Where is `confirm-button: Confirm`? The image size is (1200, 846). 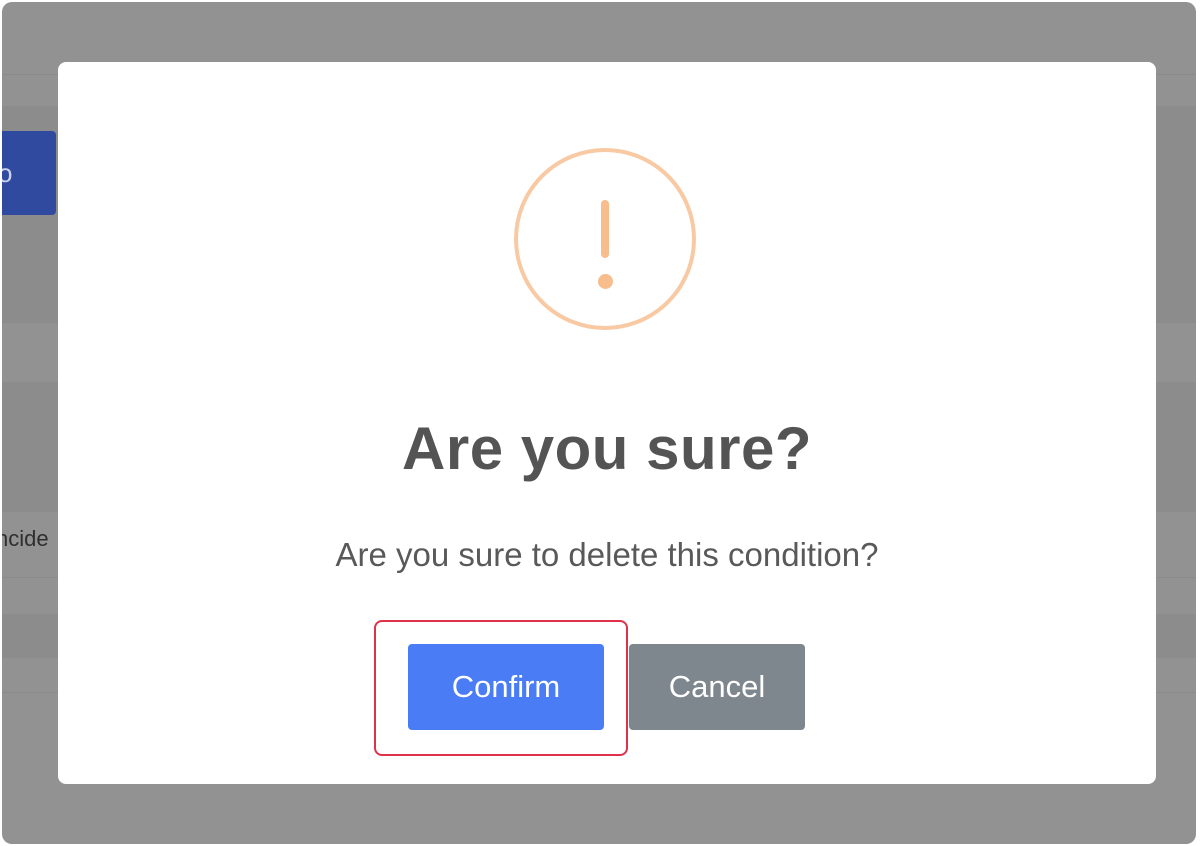 confirm-button: Confirm is located at coordinates (506, 687).